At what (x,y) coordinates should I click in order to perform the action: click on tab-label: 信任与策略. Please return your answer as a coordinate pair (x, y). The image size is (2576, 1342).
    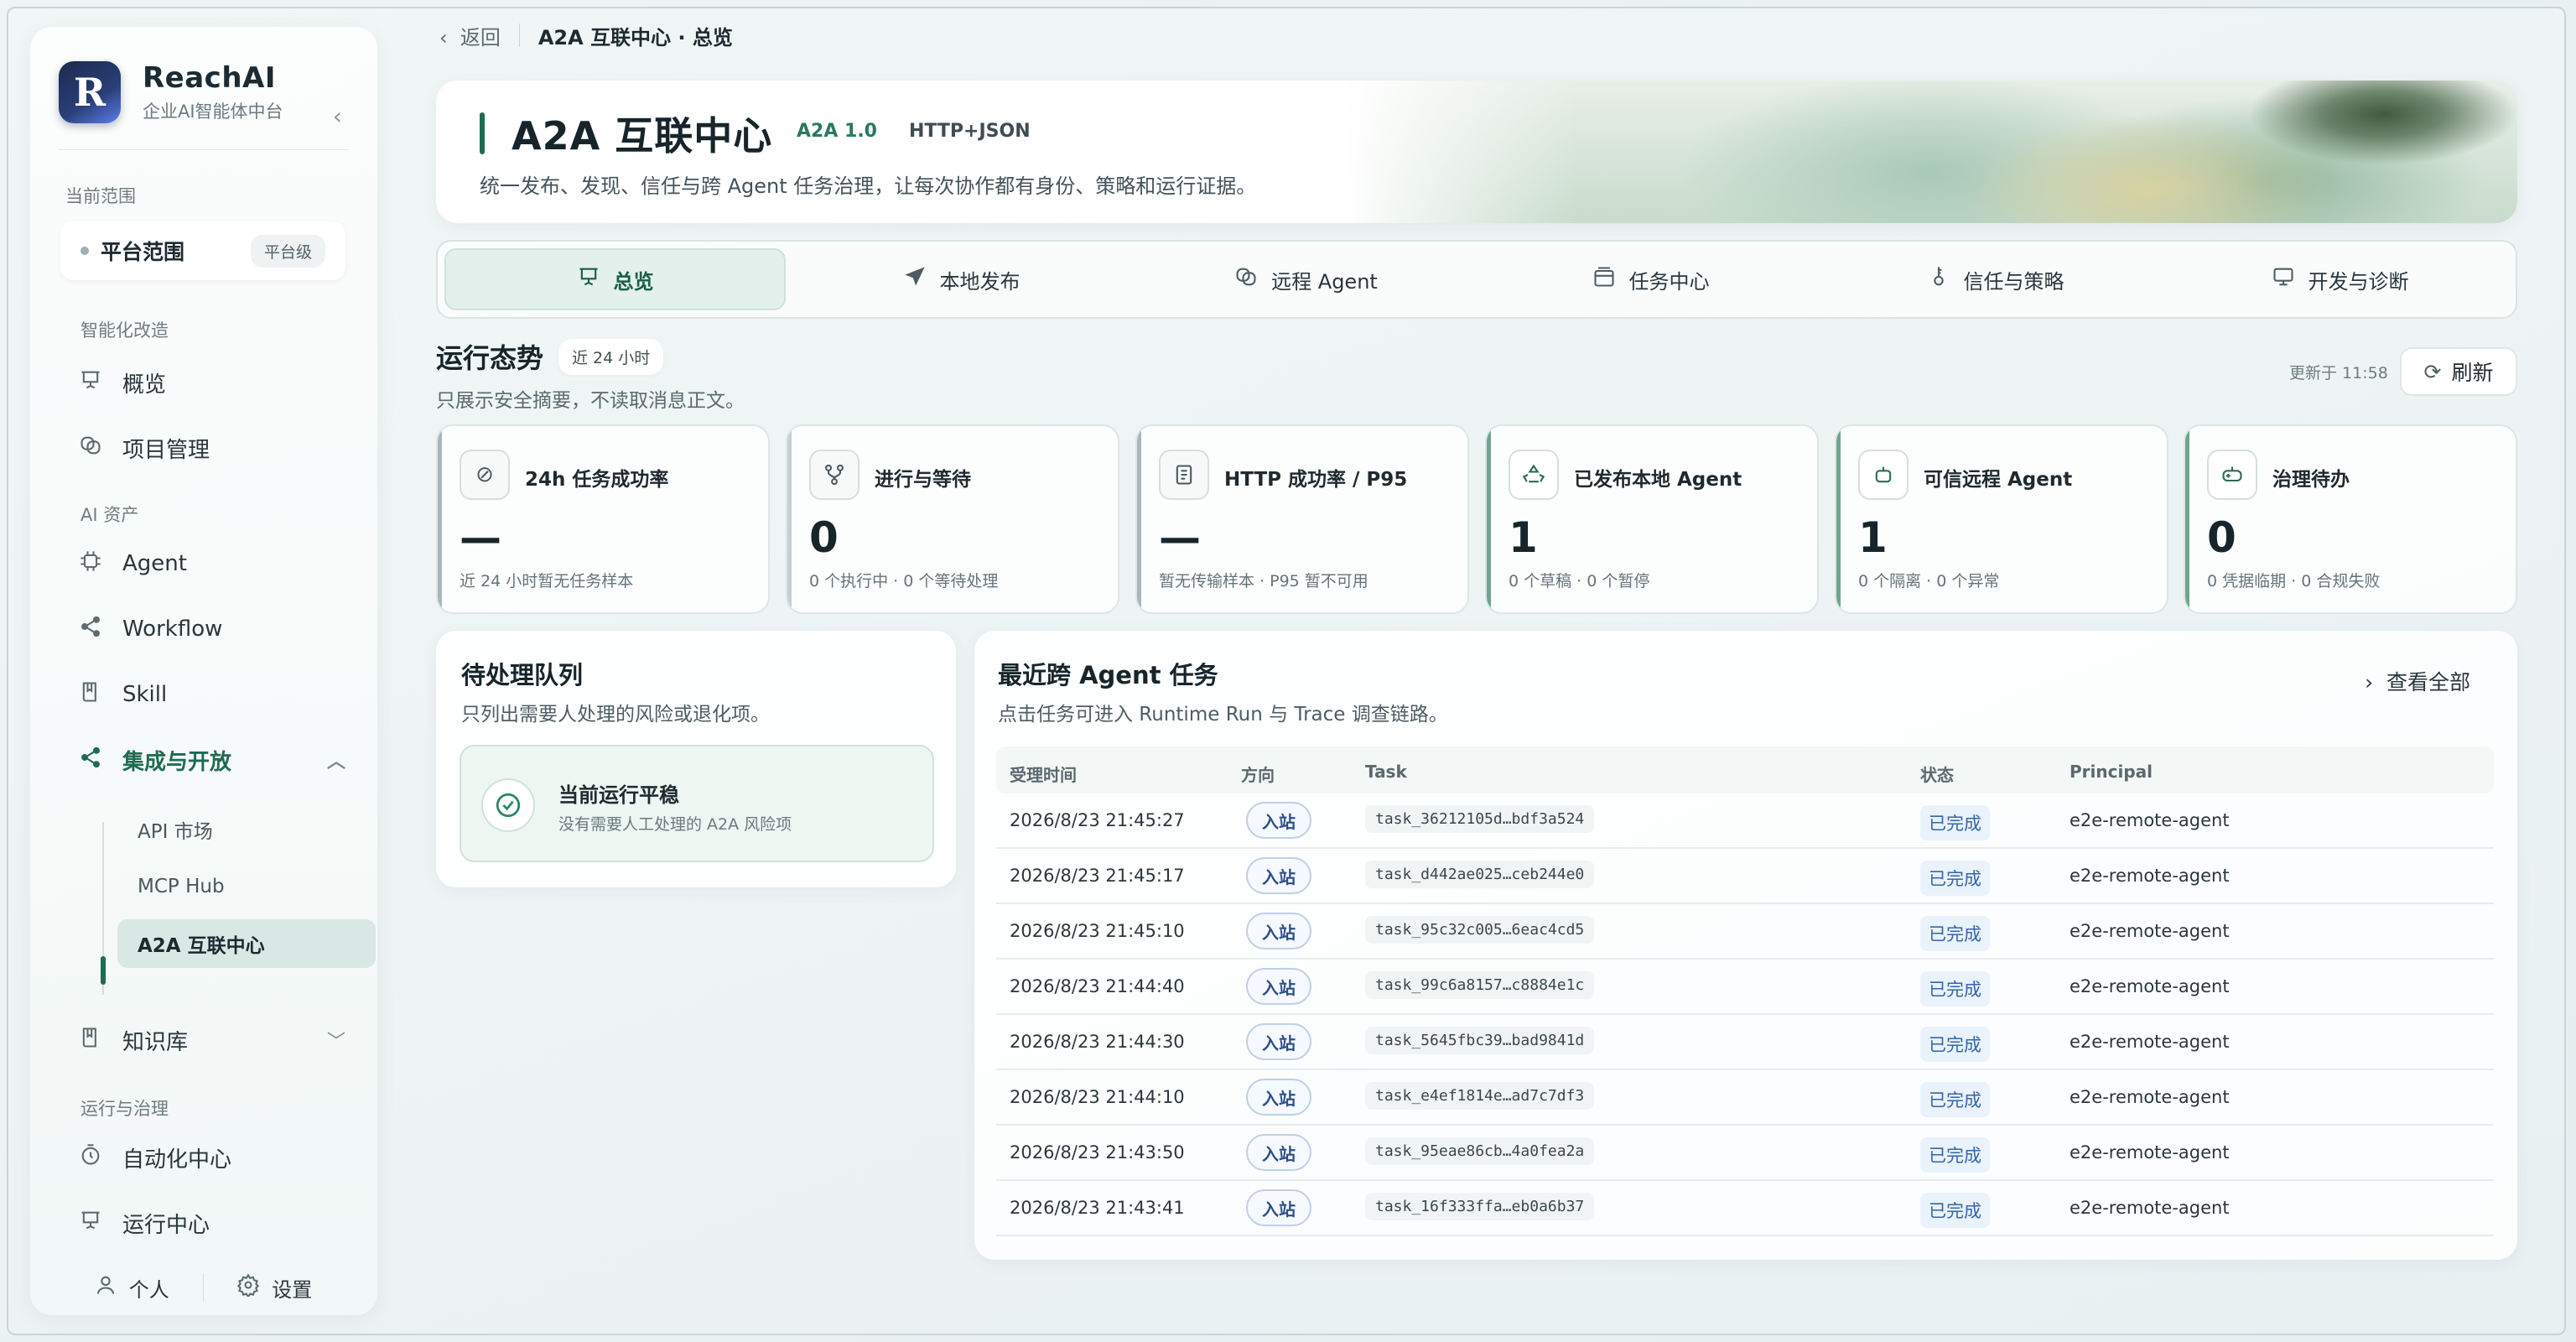
    Looking at the image, I should click on (2013, 281).